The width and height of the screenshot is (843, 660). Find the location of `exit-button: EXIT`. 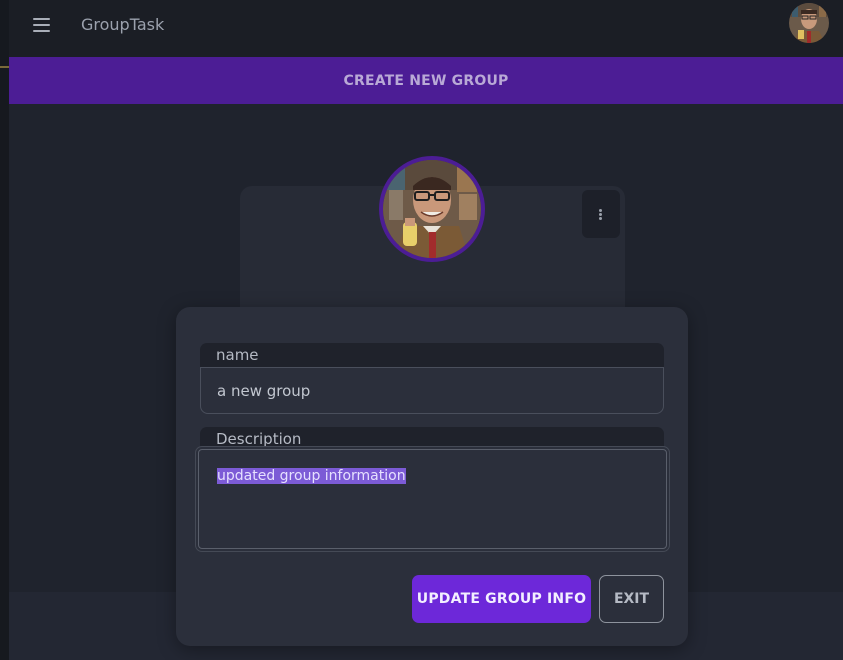

exit-button: EXIT is located at coordinates (631, 599).